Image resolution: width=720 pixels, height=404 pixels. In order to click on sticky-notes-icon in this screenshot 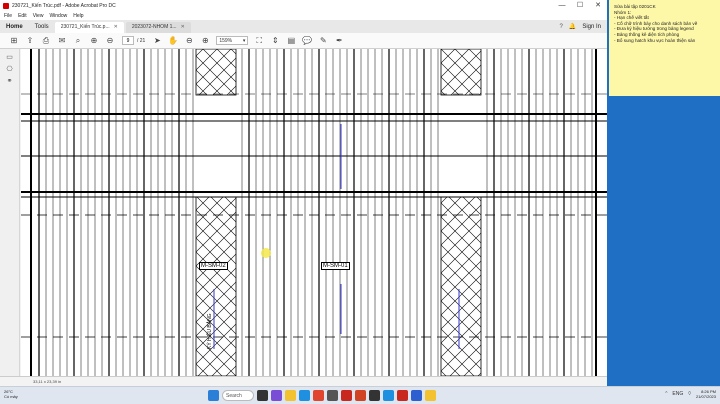, I will do `click(430, 395)`.